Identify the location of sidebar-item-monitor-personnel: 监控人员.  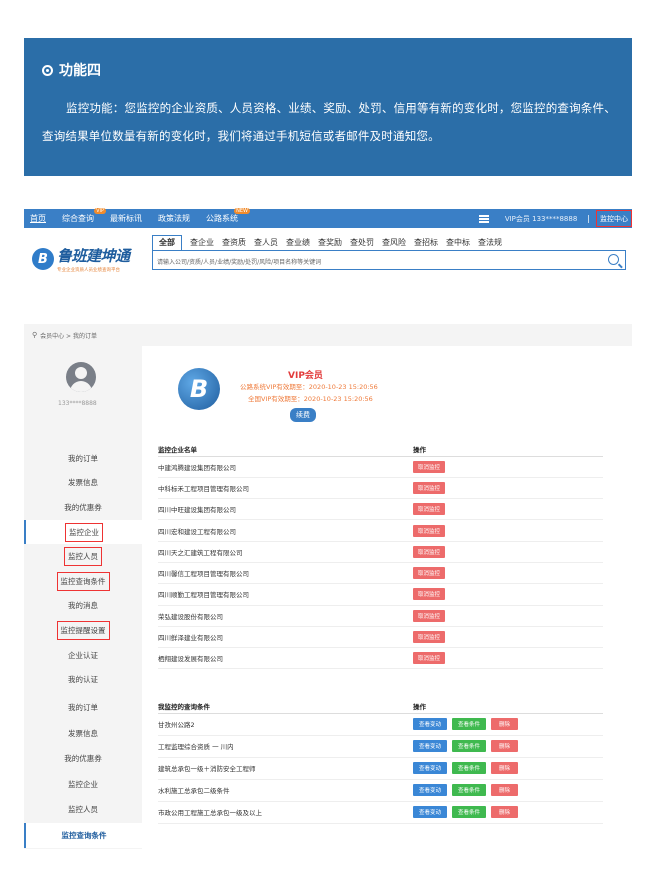
(83, 556).